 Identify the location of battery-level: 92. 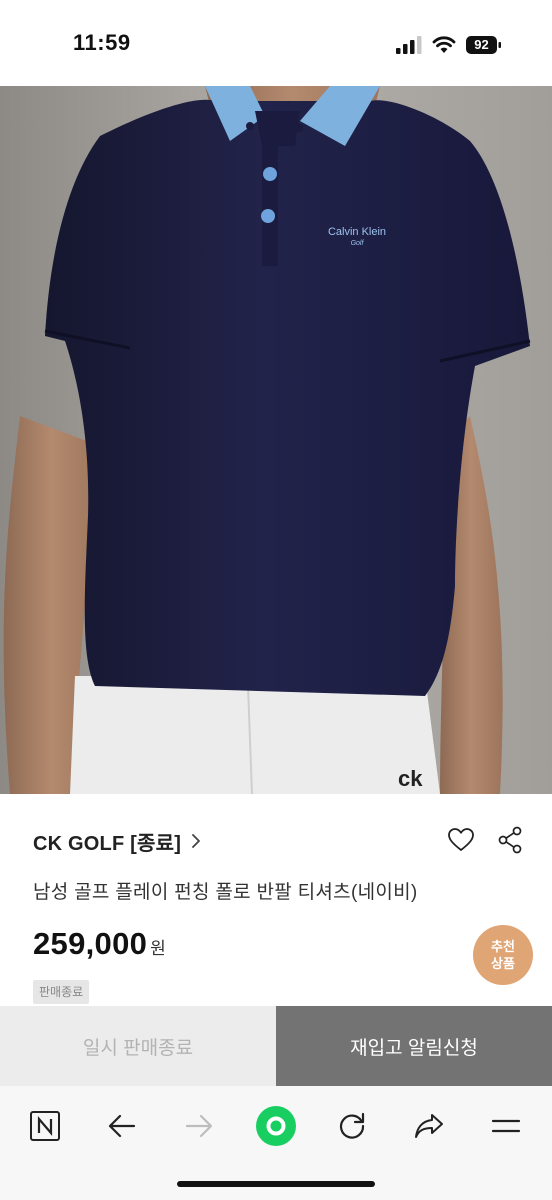
(481, 44).